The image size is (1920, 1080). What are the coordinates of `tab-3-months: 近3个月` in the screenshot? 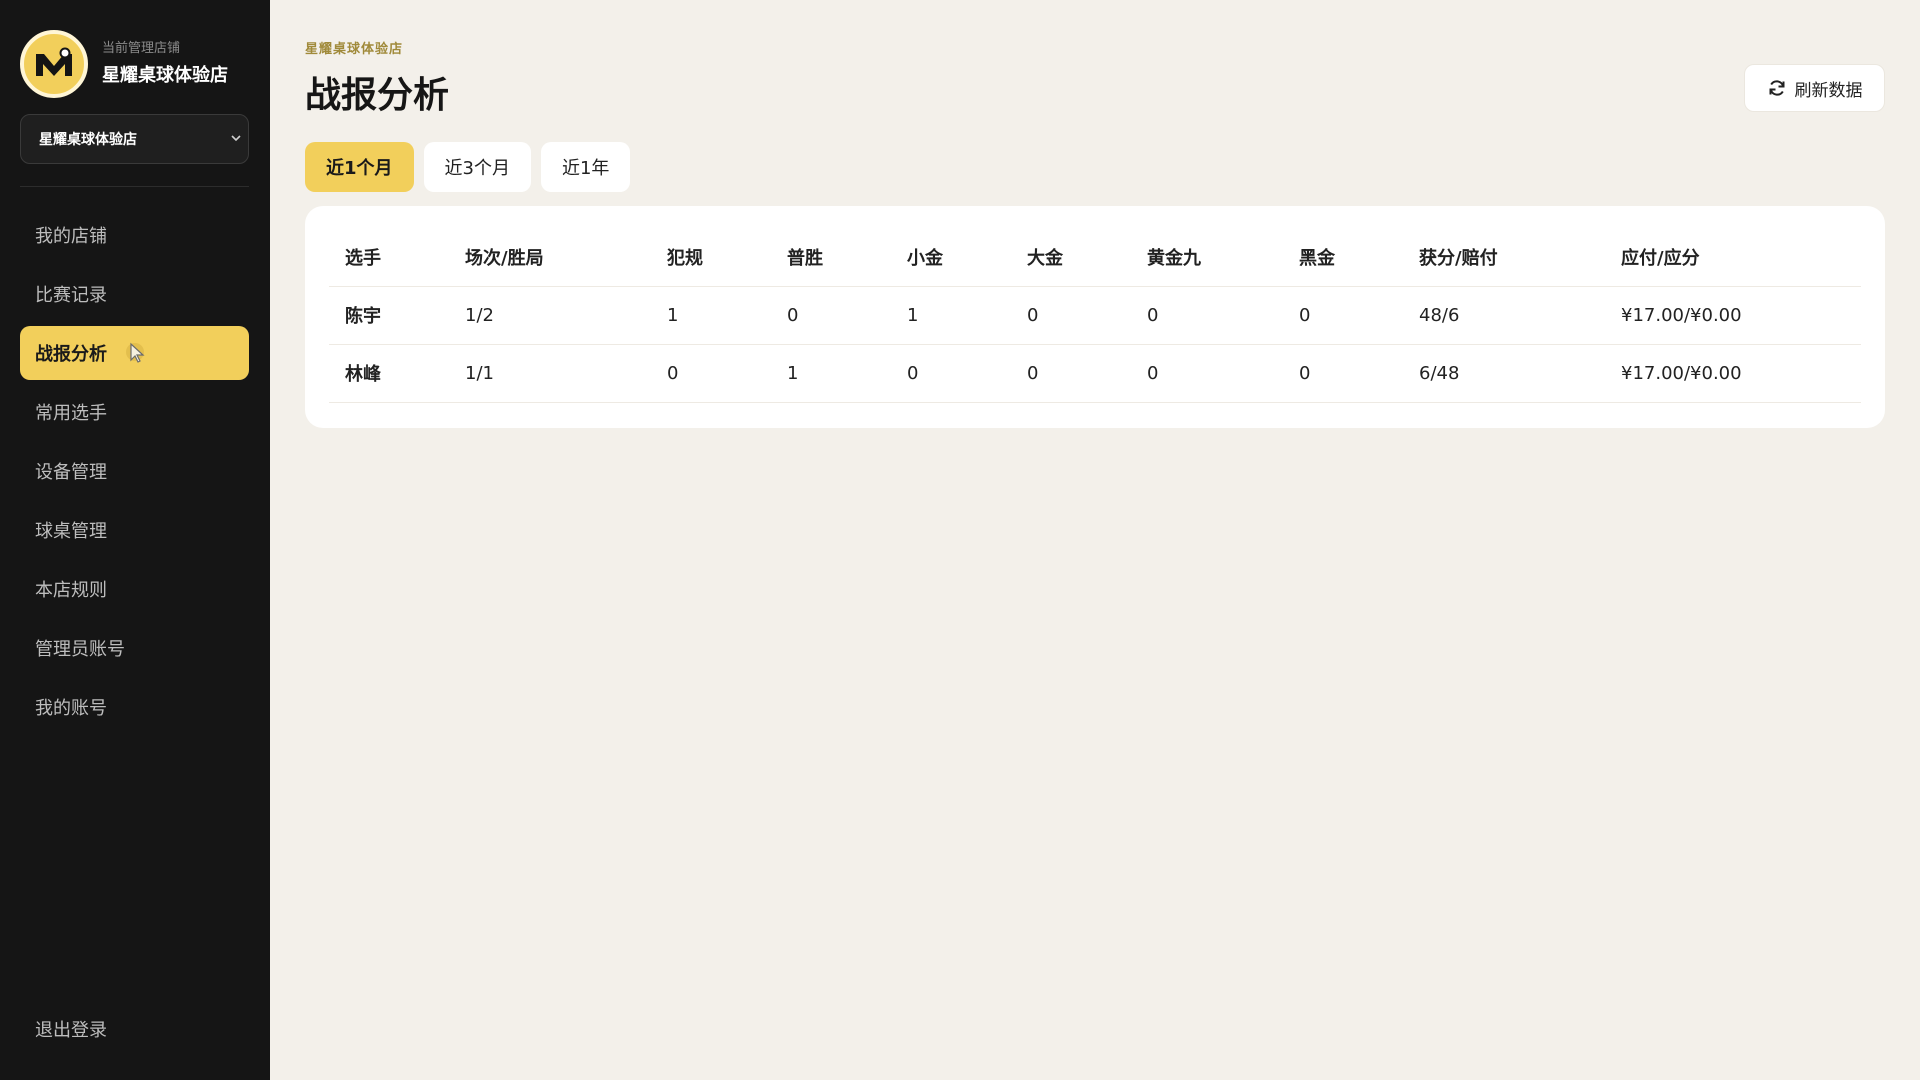 It's located at (477, 167).